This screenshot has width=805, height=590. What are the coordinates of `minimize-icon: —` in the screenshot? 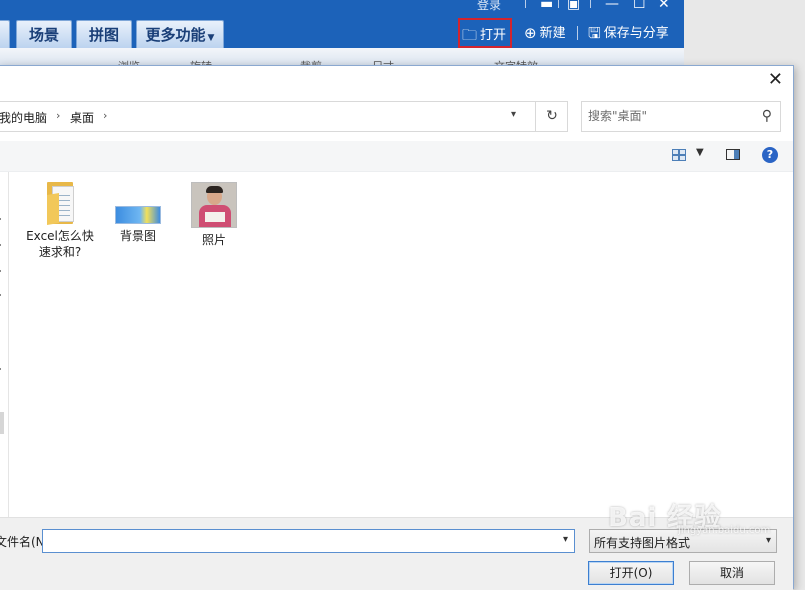 It's located at (612, 6).